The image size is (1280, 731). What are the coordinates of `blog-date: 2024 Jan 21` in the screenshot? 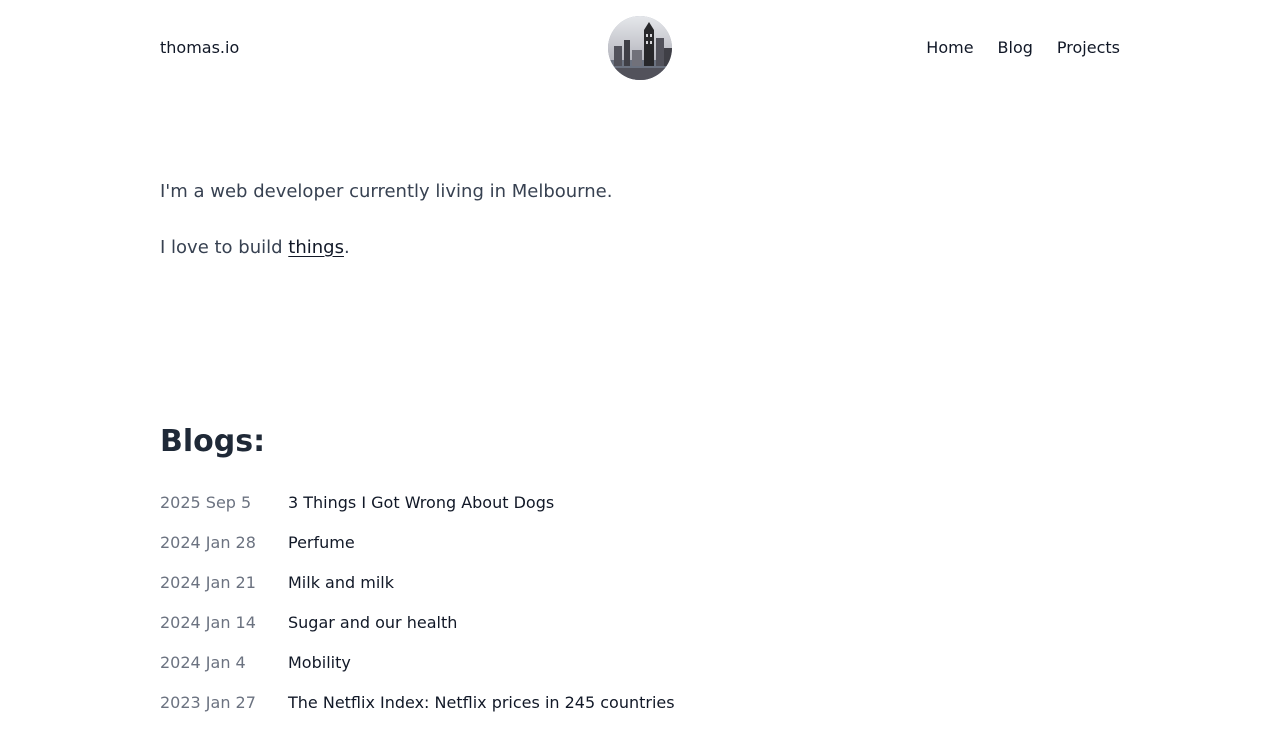 It's located at (208, 582).